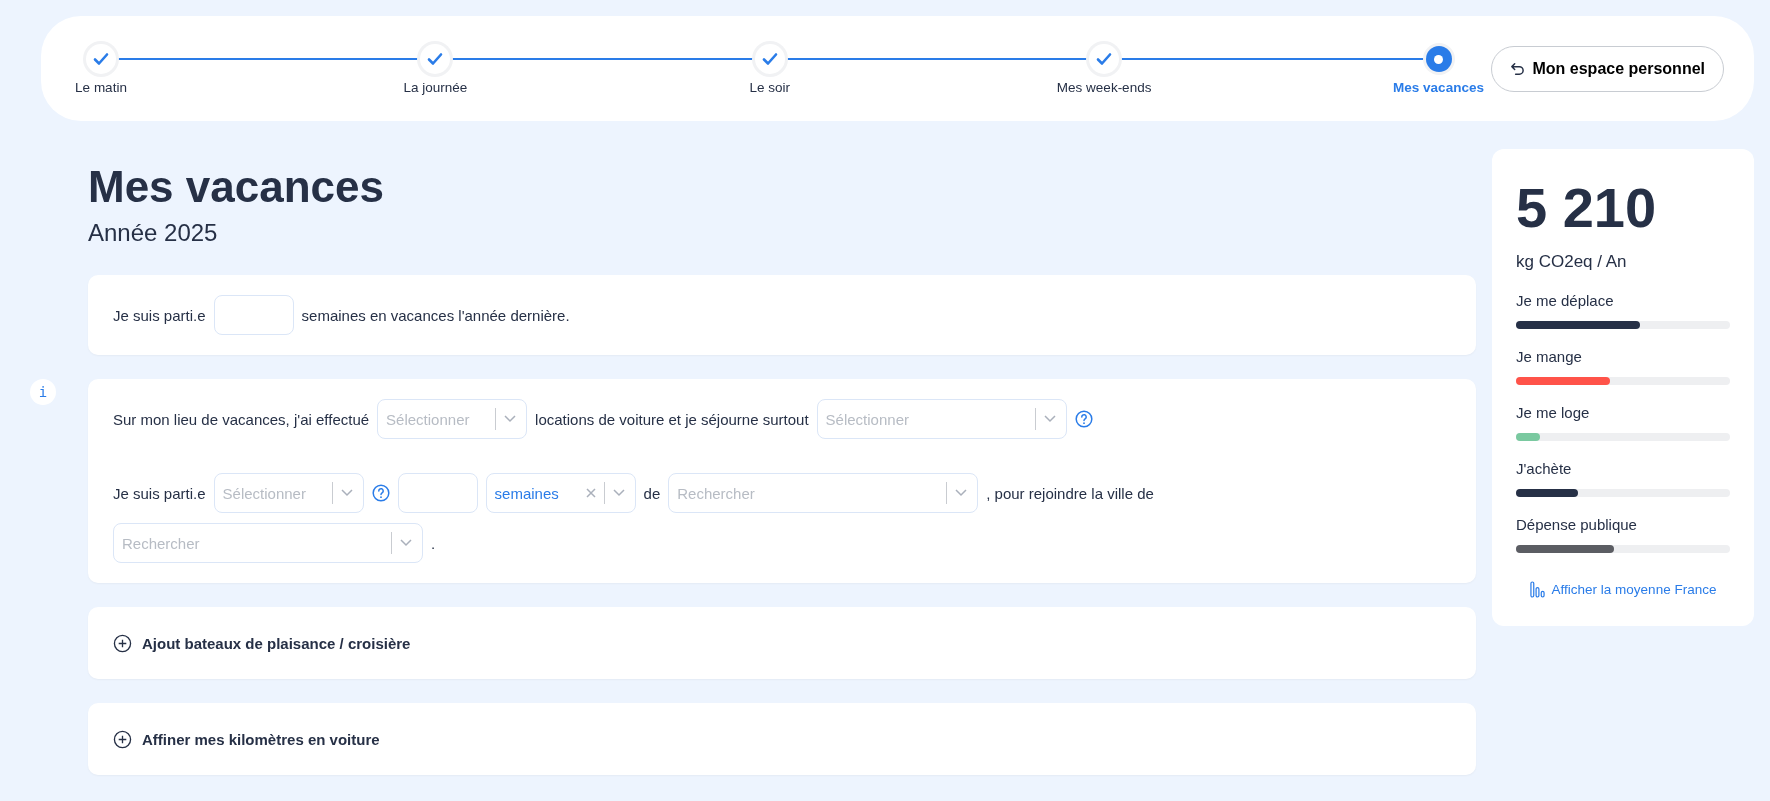 This screenshot has height=801, width=1770. Describe the element at coordinates (1070, 493) in the screenshot. I see `question-text: , pour rejoindre la ville de` at that location.